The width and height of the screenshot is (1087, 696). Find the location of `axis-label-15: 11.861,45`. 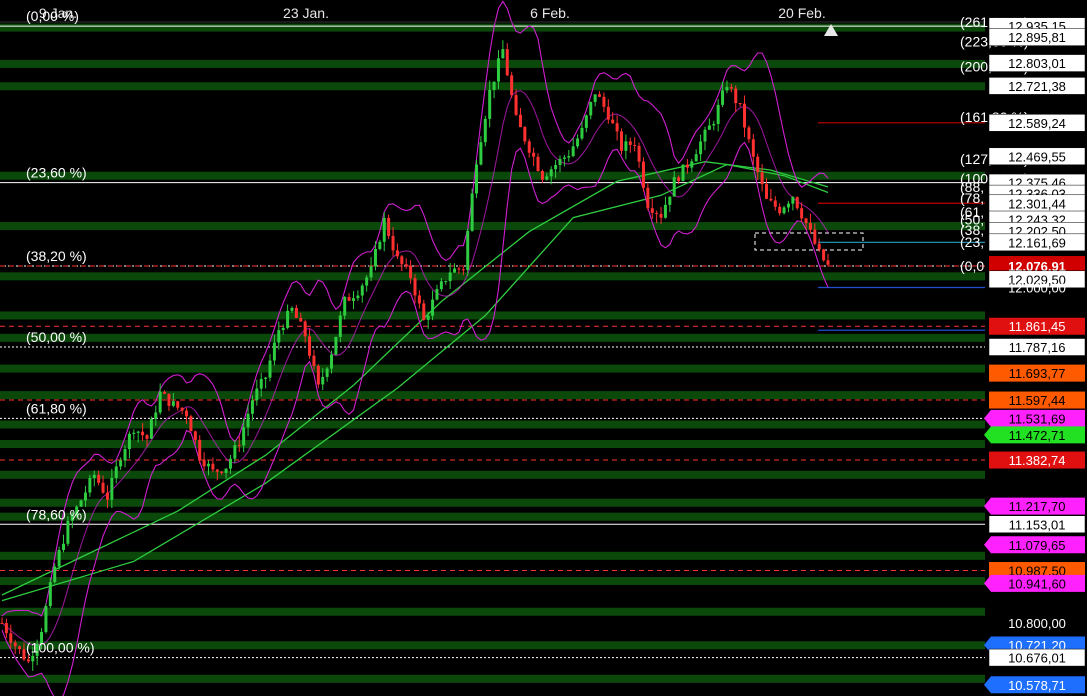

axis-label-15: 11.861,45 is located at coordinates (1037, 326).